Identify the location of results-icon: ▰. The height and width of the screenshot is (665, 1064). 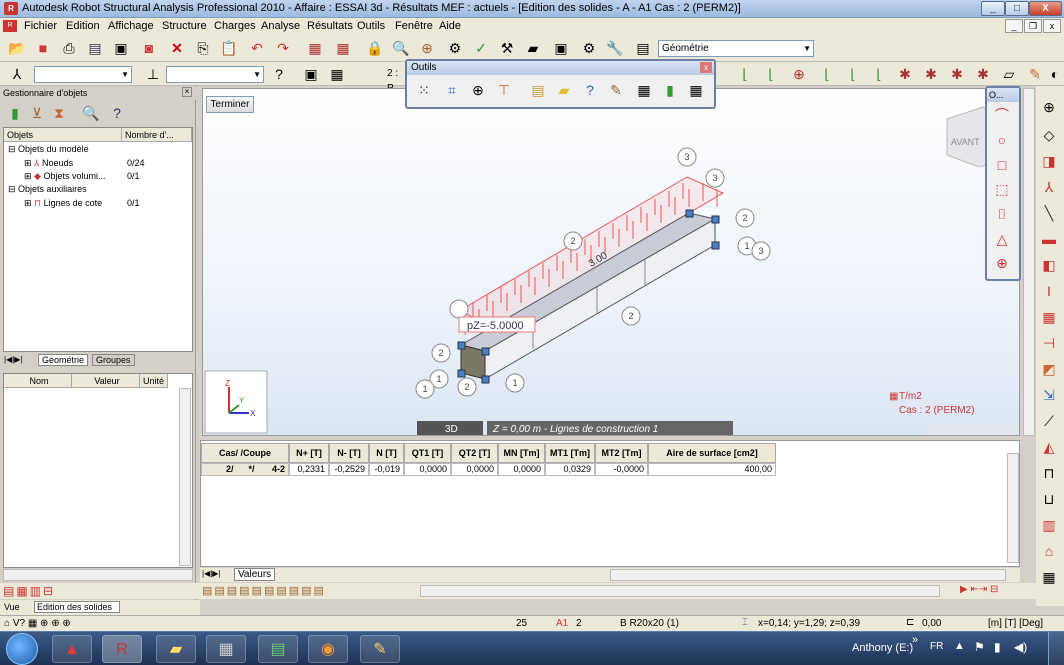
(533, 48).